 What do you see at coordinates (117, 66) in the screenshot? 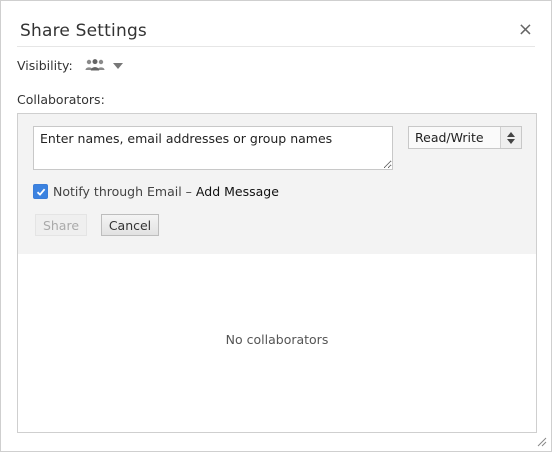
I see `chevron-down-icon` at bounding box center [117, 66].